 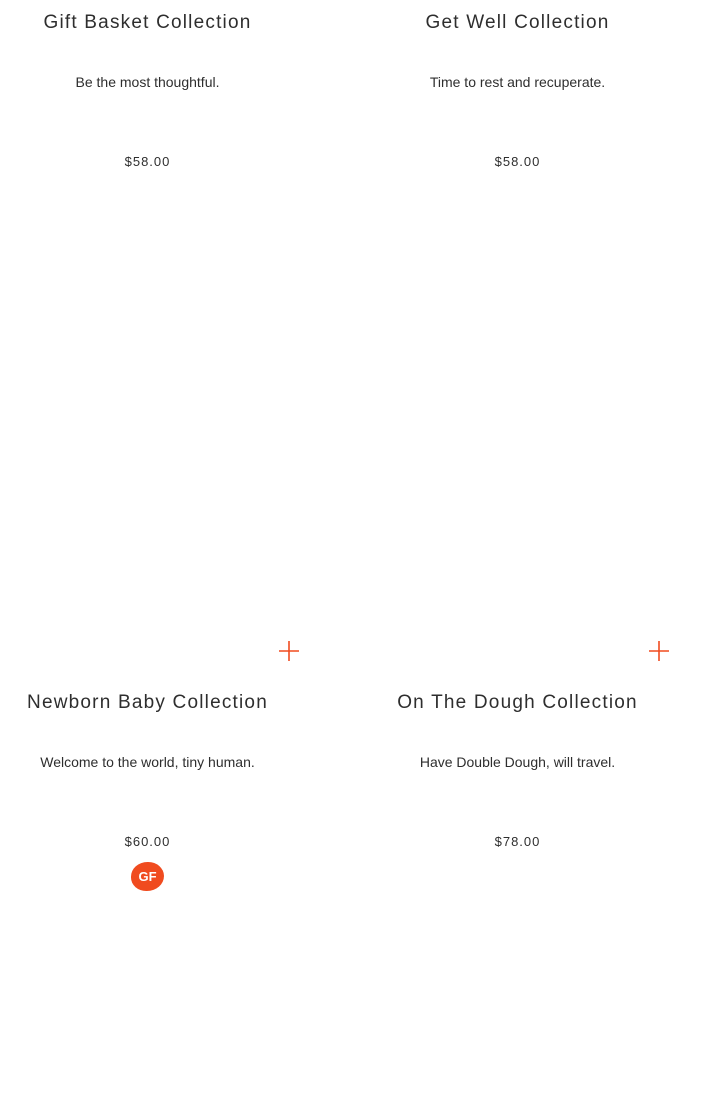 What do you see at coordinates (517, 23) in the screenshot?
I see `product-title: Get Well Collection` at bounding box center [517, 23].